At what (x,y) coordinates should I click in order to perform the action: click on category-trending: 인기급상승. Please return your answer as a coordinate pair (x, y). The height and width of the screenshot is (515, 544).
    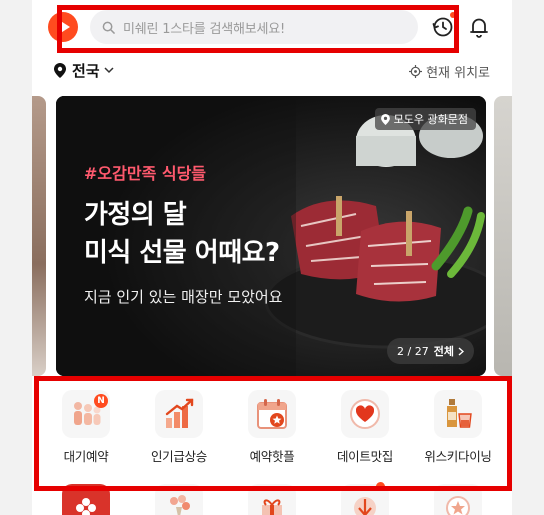
    Looking at the image, I should click on (179, 427).